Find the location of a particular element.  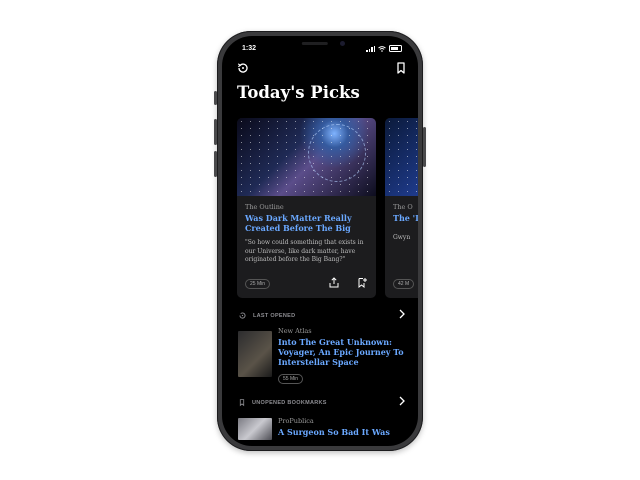

status-icons is located at coordinates (384, 48).